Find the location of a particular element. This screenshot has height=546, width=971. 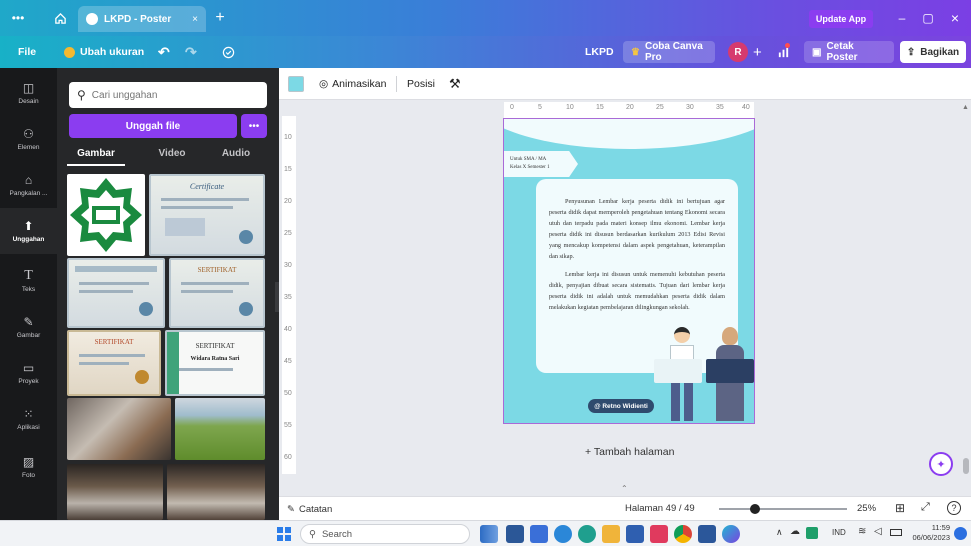

magic-button: ✦ is located at coordinates (941, 464).